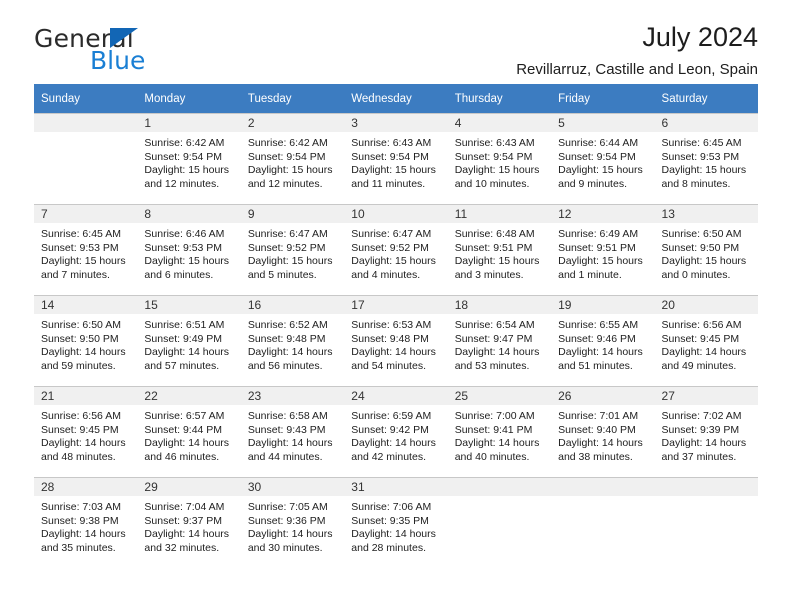 The width and height of the screenshot is (792, 612). Describe the element at coordinates (390, 429) in the screenshot. I see `sunset-text: Sunset: 9:42 PM` at that location.